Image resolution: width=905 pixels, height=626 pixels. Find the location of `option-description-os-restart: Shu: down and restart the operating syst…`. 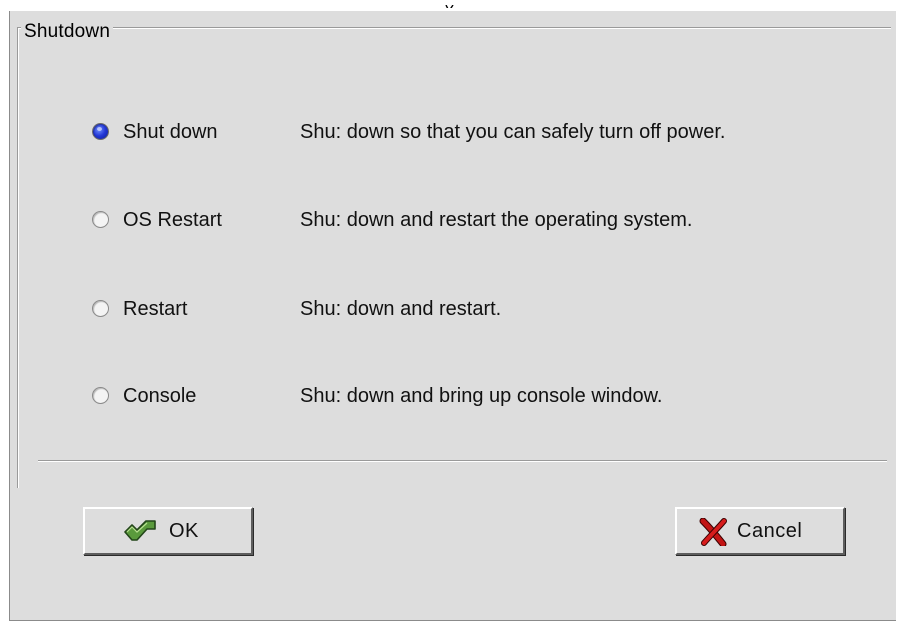

option-description-os-restart: Shu: down and restart the operating syst… is located at coordinates (496, 220).